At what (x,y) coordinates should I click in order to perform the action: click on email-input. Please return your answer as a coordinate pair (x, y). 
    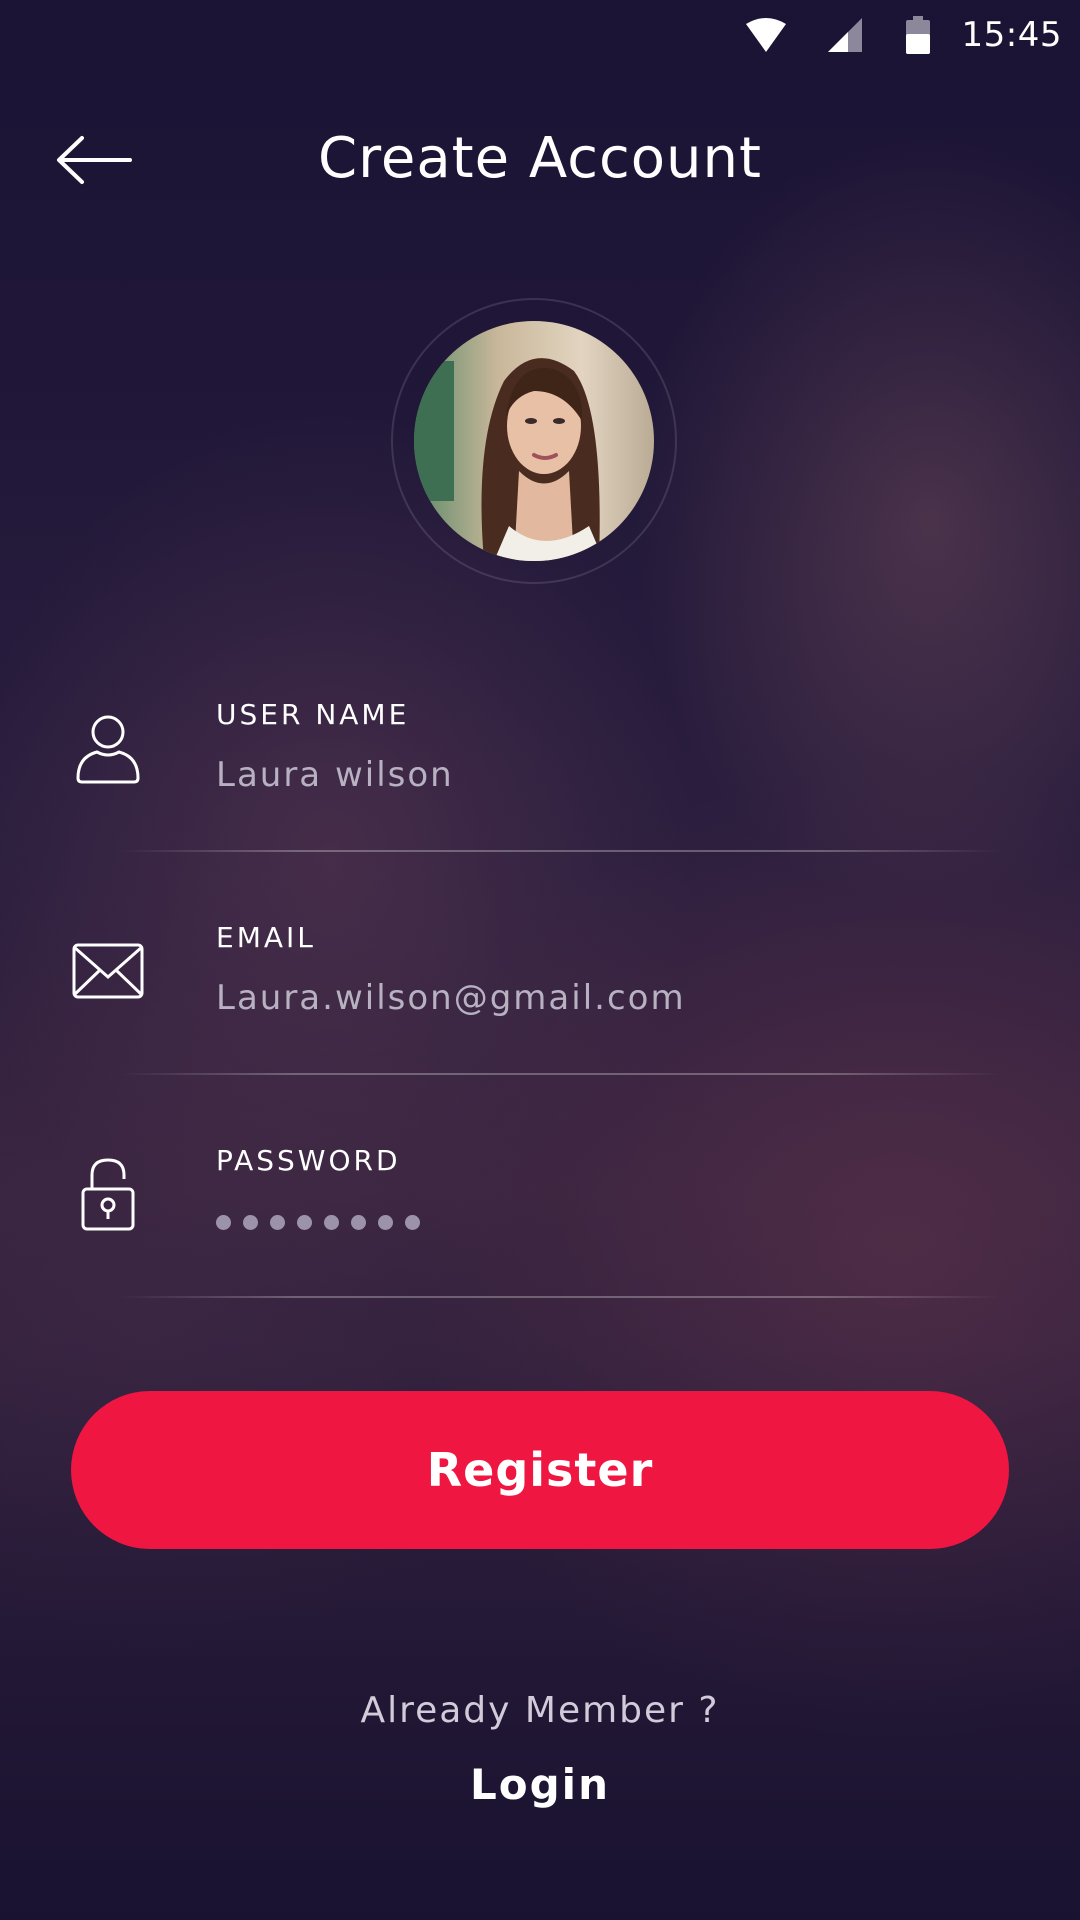
    Looking at the image, I should click on (616, 998).